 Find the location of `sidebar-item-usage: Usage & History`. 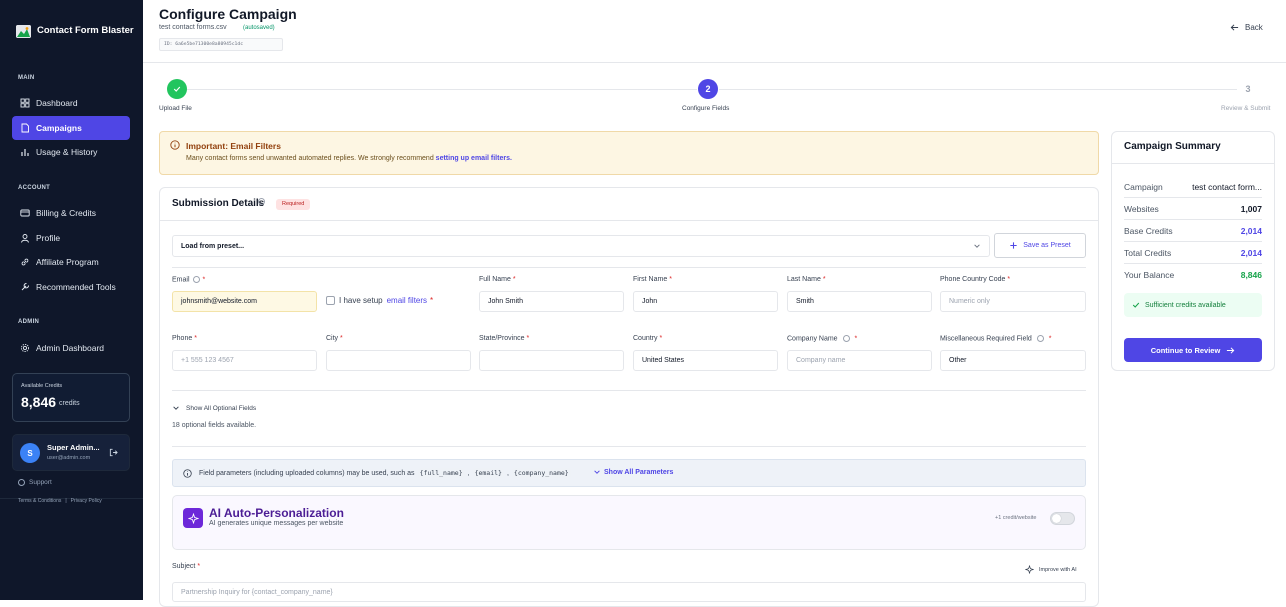

sidebar-item-usage: Usage & History is located at coordinates (71, 152).